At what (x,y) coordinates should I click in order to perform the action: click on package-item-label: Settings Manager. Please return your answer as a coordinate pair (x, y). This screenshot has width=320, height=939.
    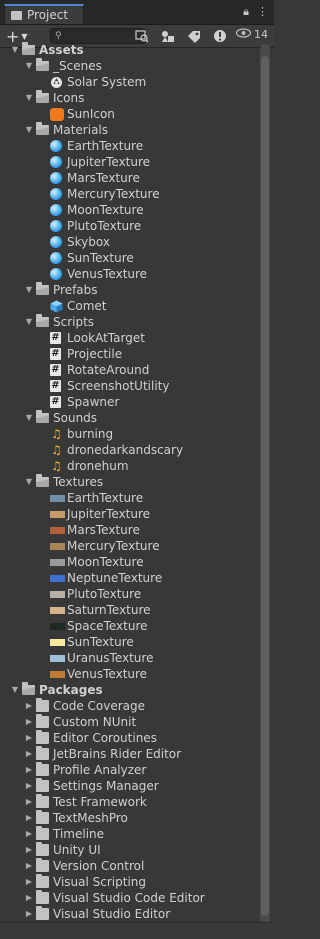
    Looking at the image, I should click on (106, 786).